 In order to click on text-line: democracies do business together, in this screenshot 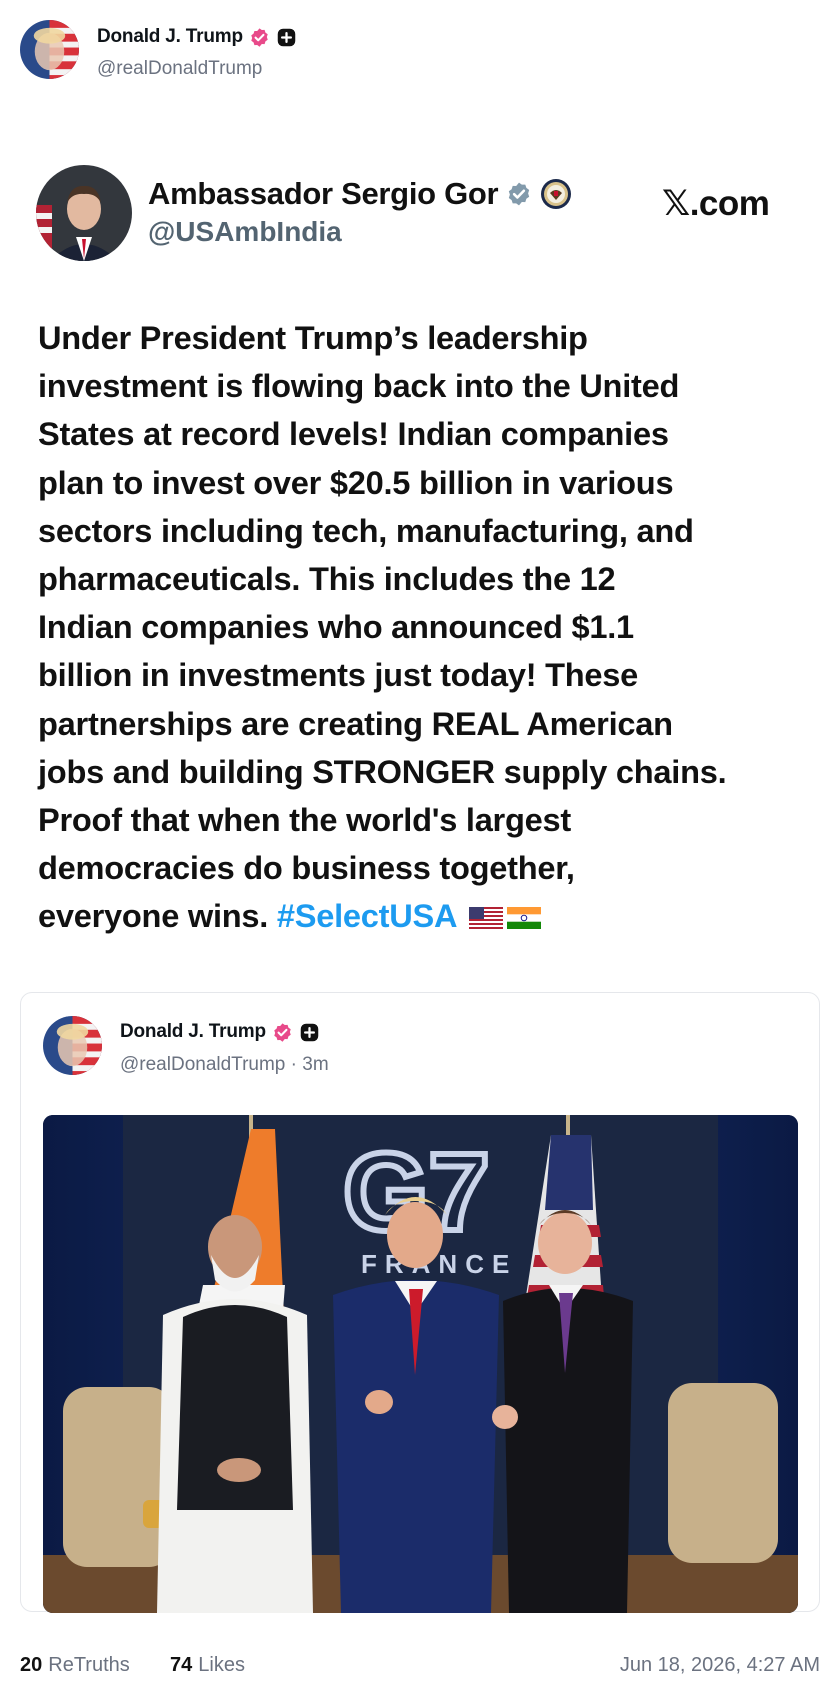, I will do `click(306, 868)`.